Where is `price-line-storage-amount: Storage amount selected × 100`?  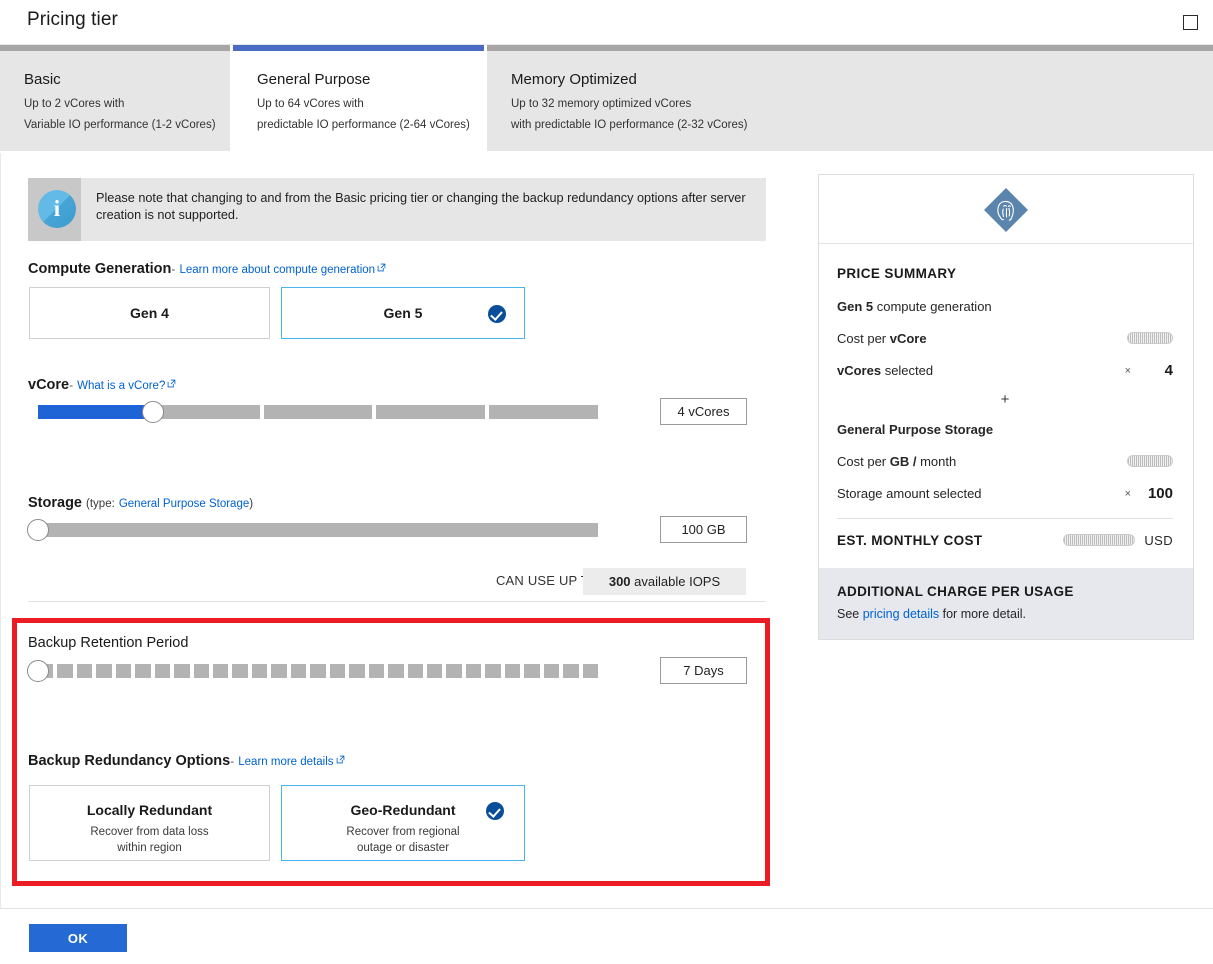
price-line-storage-amount: Storage amount selected × 100 is located at coordinates (1005, 494).